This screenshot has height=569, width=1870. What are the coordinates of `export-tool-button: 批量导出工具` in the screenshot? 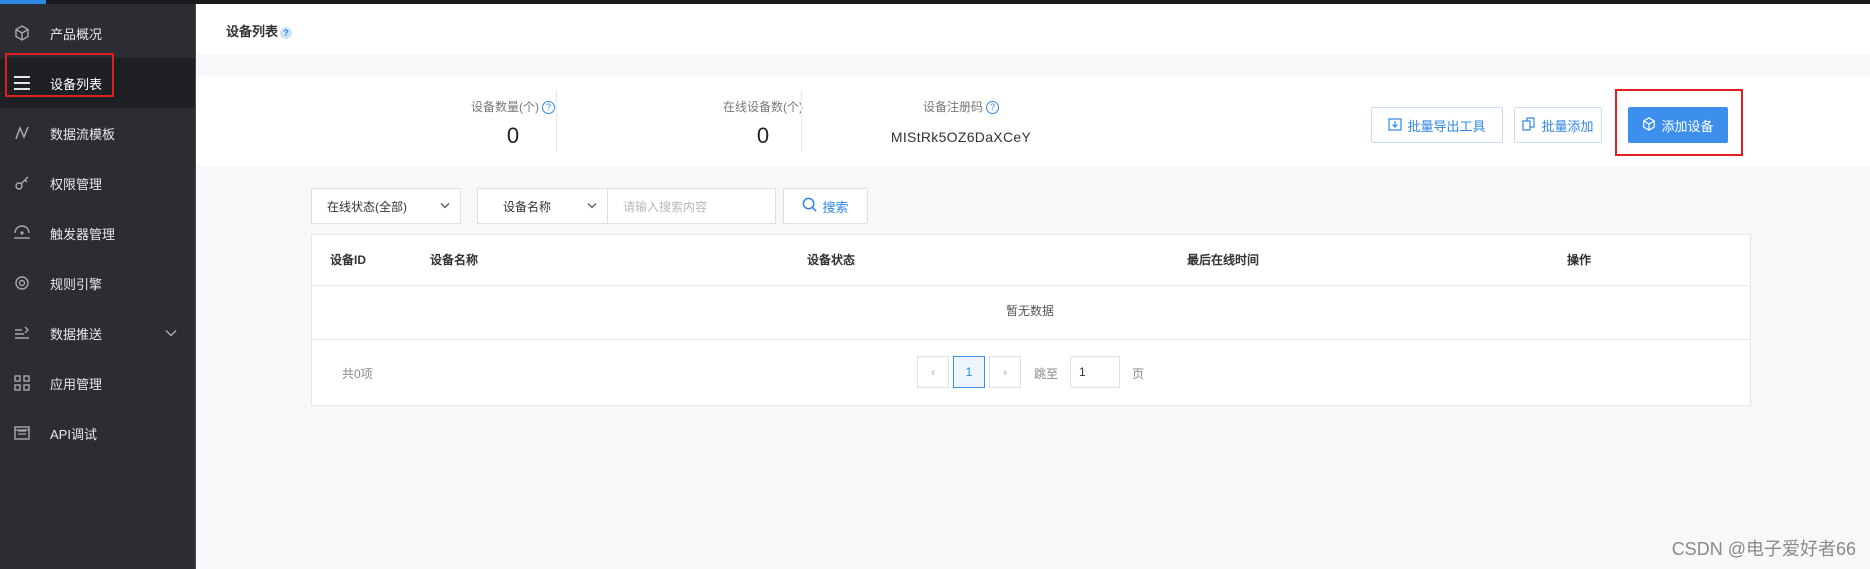 It's located at (1437, 125).